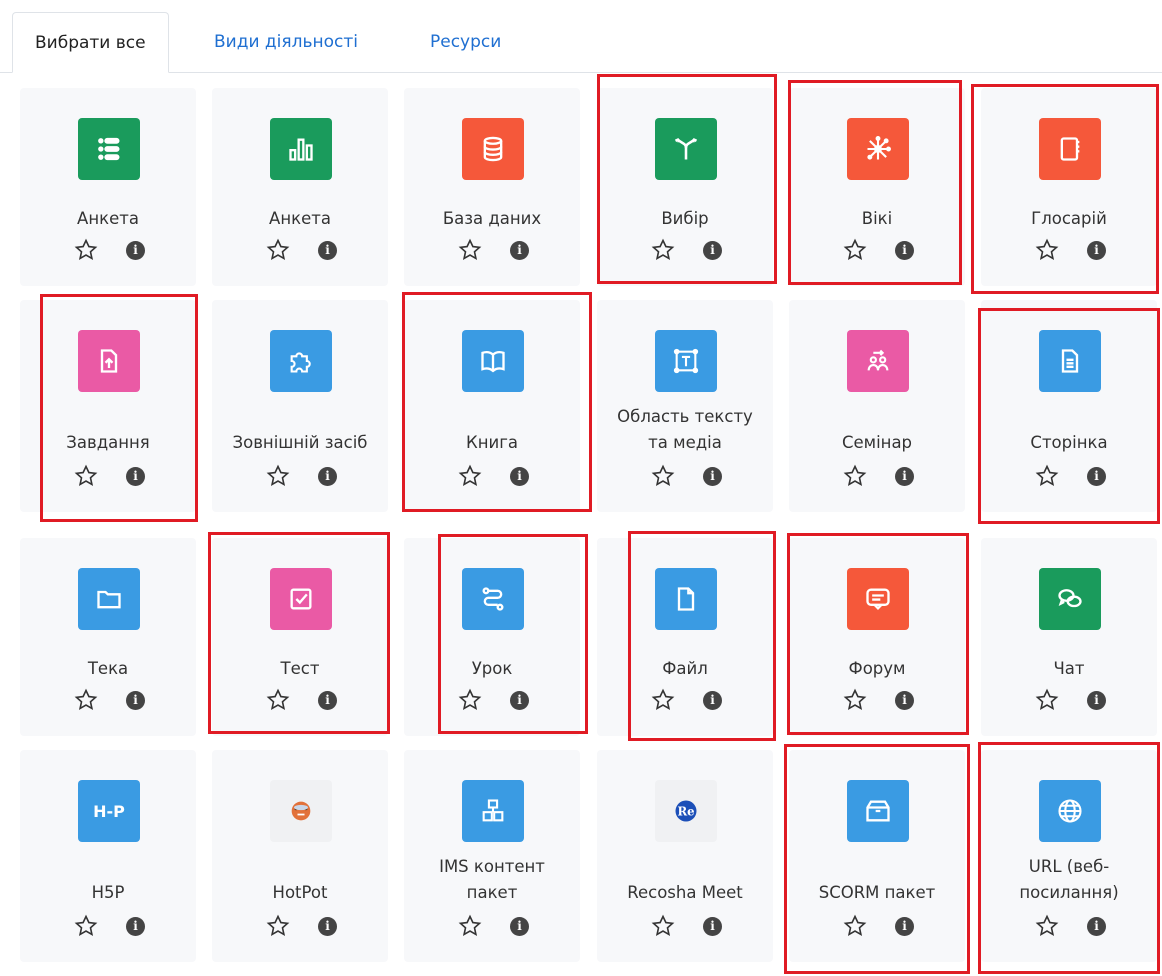  Describe the element at coordinates (108, 406) in the screenshot. I see `module-tile-assignment: Завдання i` at that location.